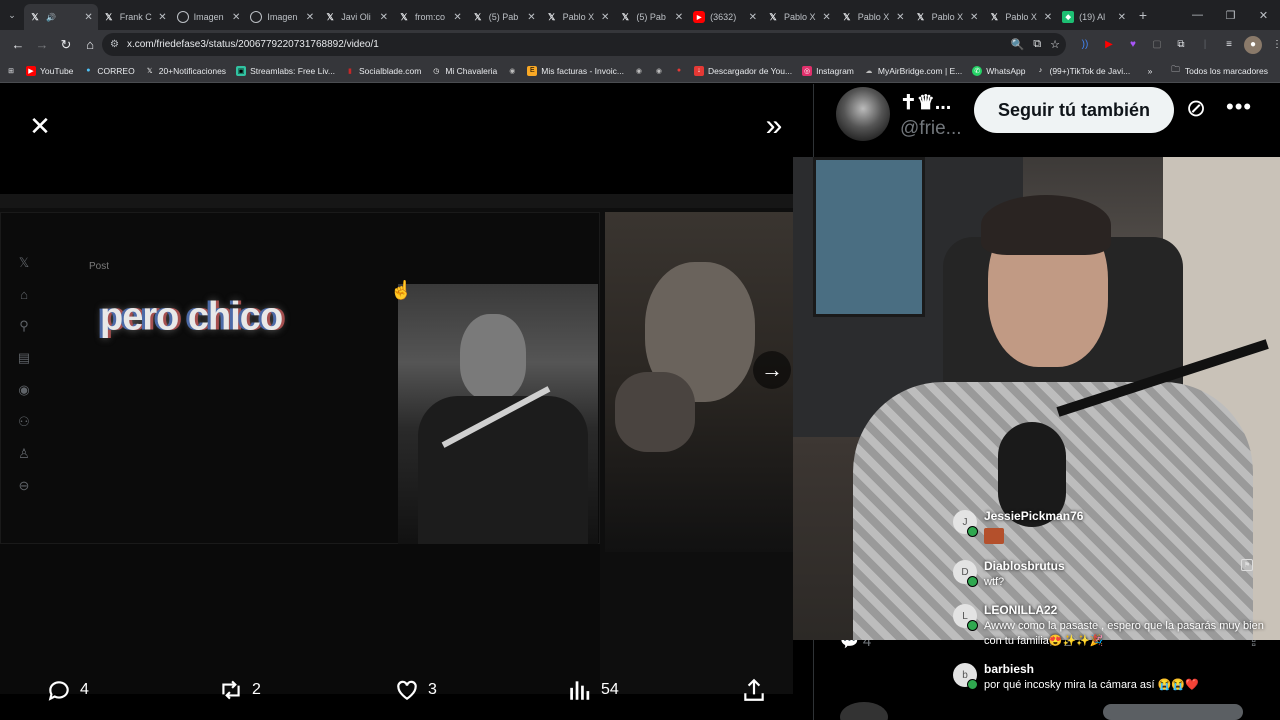  I want to click on heart-icon, so click(407, 690).